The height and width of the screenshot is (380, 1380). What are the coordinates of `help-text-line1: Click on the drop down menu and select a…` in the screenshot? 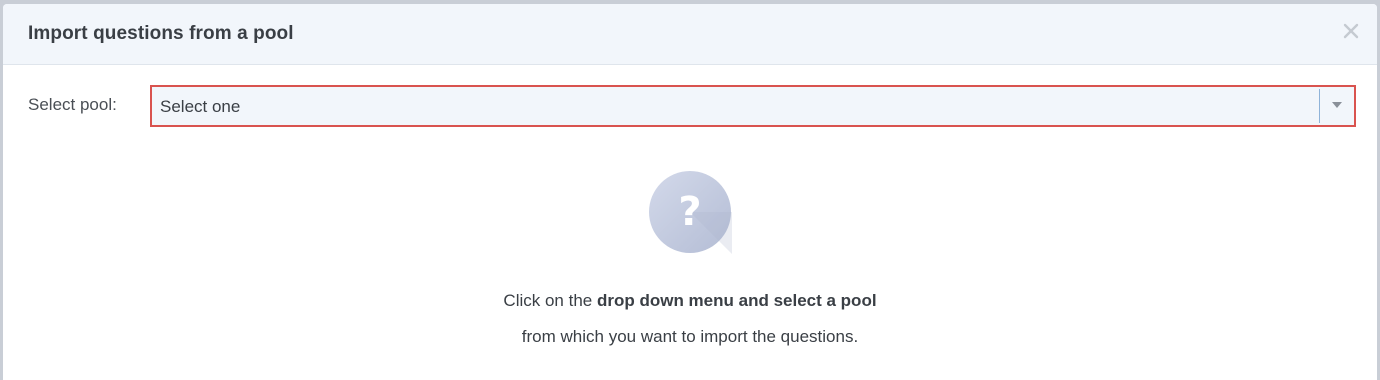 It's located at (690, 301).